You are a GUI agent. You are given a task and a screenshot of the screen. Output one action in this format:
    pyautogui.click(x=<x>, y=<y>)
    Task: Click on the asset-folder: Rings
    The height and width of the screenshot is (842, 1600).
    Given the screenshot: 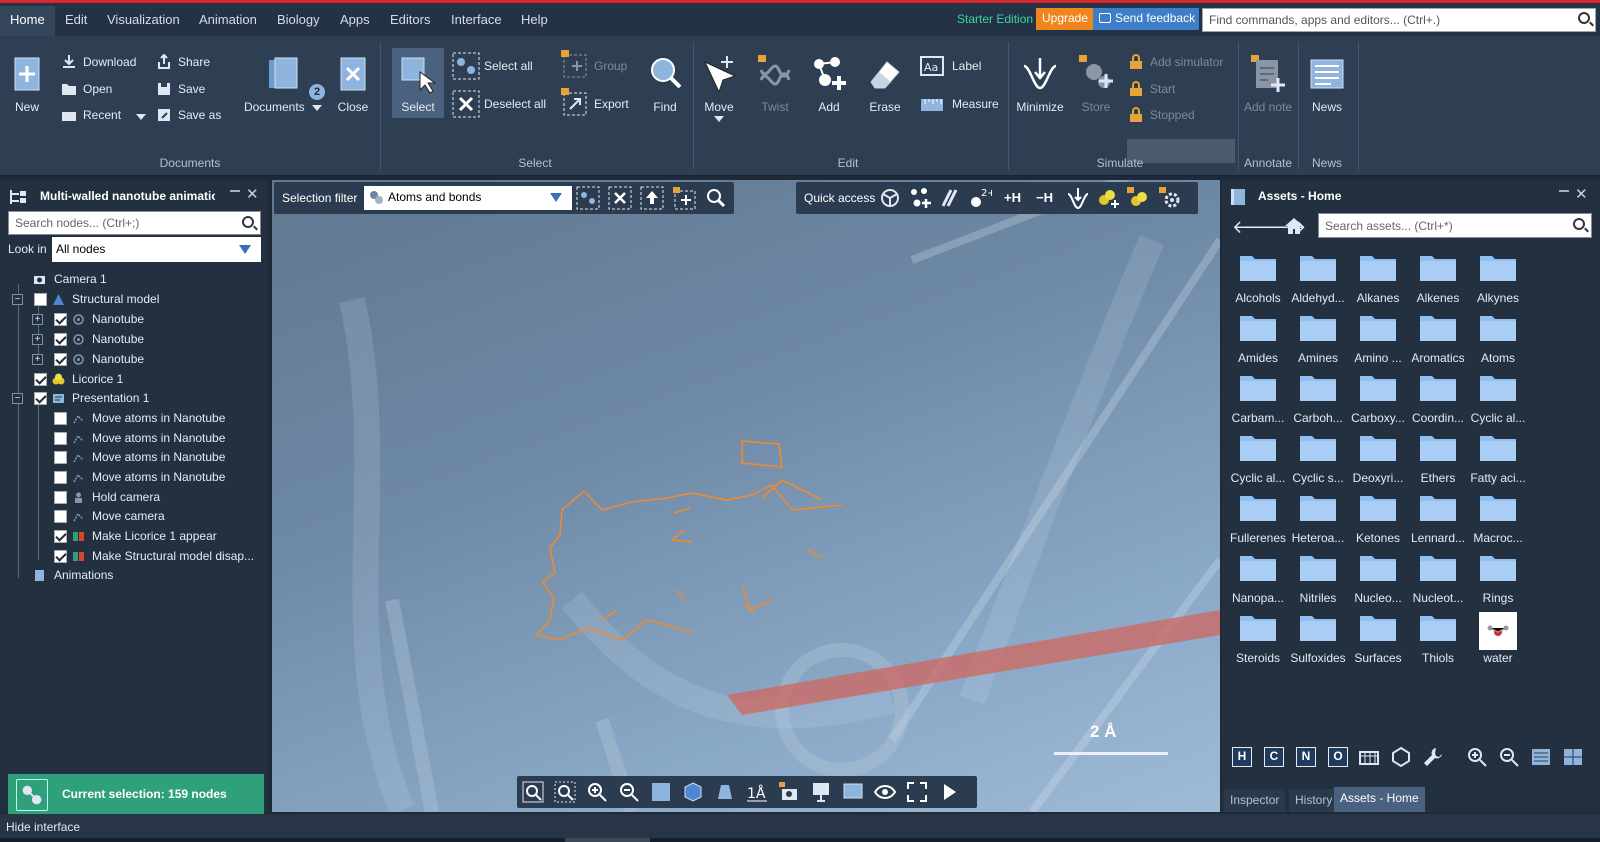 What is the action you would take?
    pyautogui.click(x=1498, y=578)
    